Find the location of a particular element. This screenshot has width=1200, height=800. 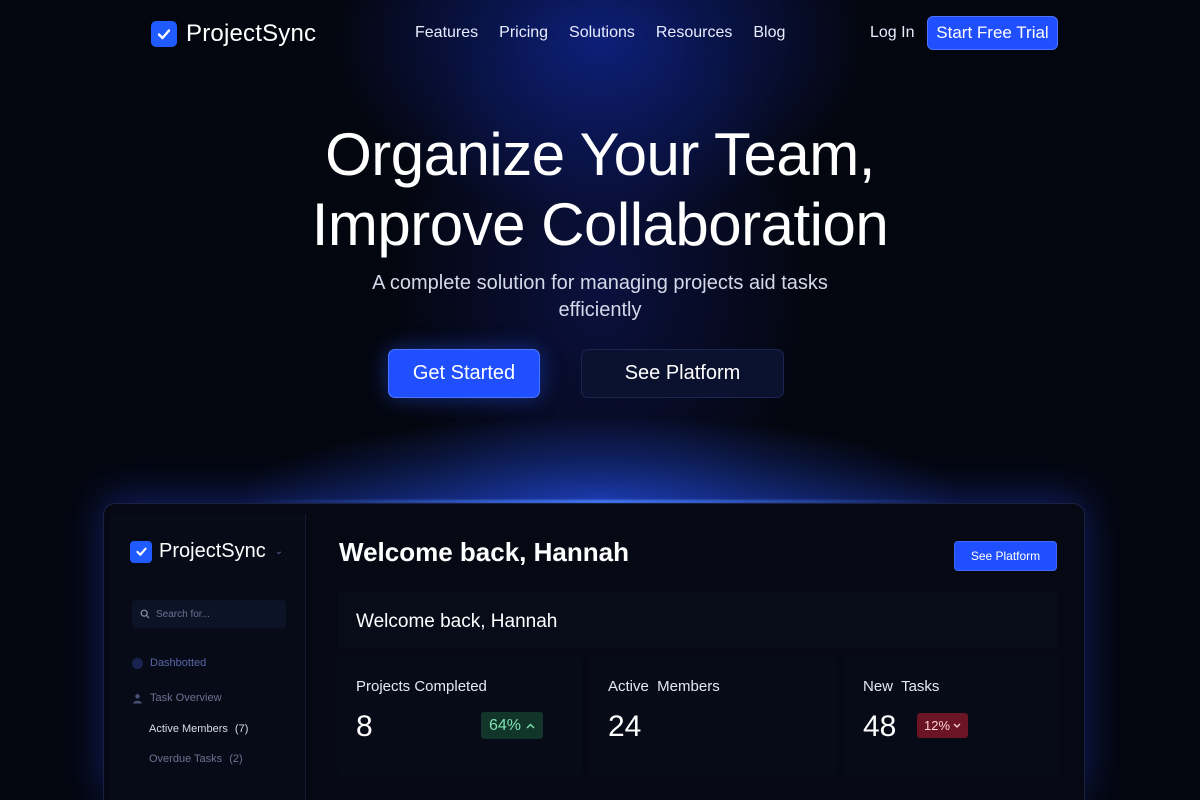

trend-badge-down: 12% is located at coordinates (943, 725).